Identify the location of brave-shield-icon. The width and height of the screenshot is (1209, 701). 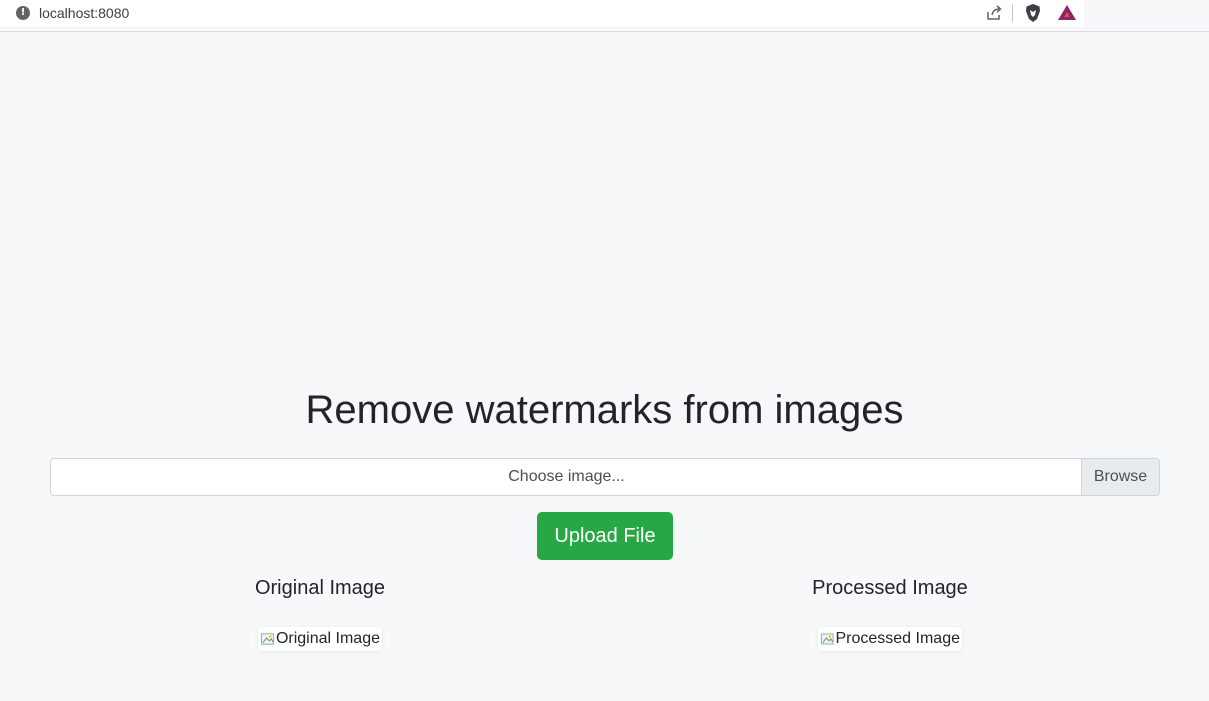
(1033, 13).